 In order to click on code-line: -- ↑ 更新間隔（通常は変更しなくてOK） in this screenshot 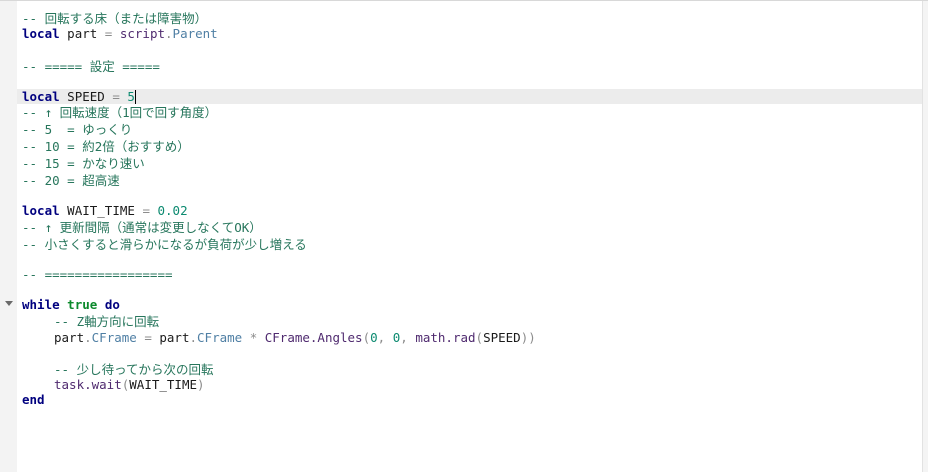, I will do `click(142, 228)`.